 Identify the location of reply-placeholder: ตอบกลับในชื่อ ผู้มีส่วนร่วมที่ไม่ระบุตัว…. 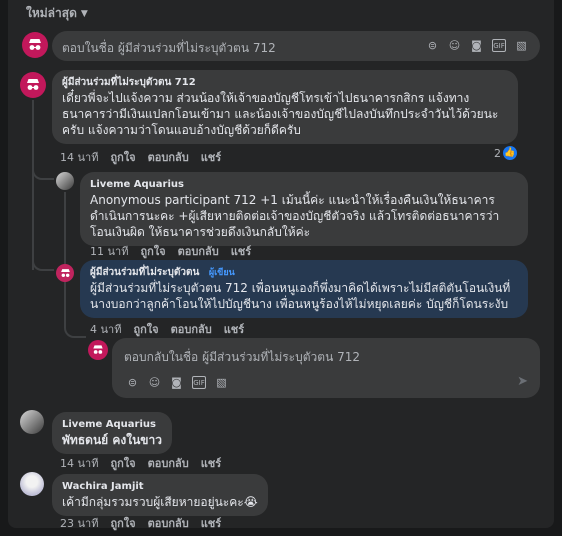
(242, 357).